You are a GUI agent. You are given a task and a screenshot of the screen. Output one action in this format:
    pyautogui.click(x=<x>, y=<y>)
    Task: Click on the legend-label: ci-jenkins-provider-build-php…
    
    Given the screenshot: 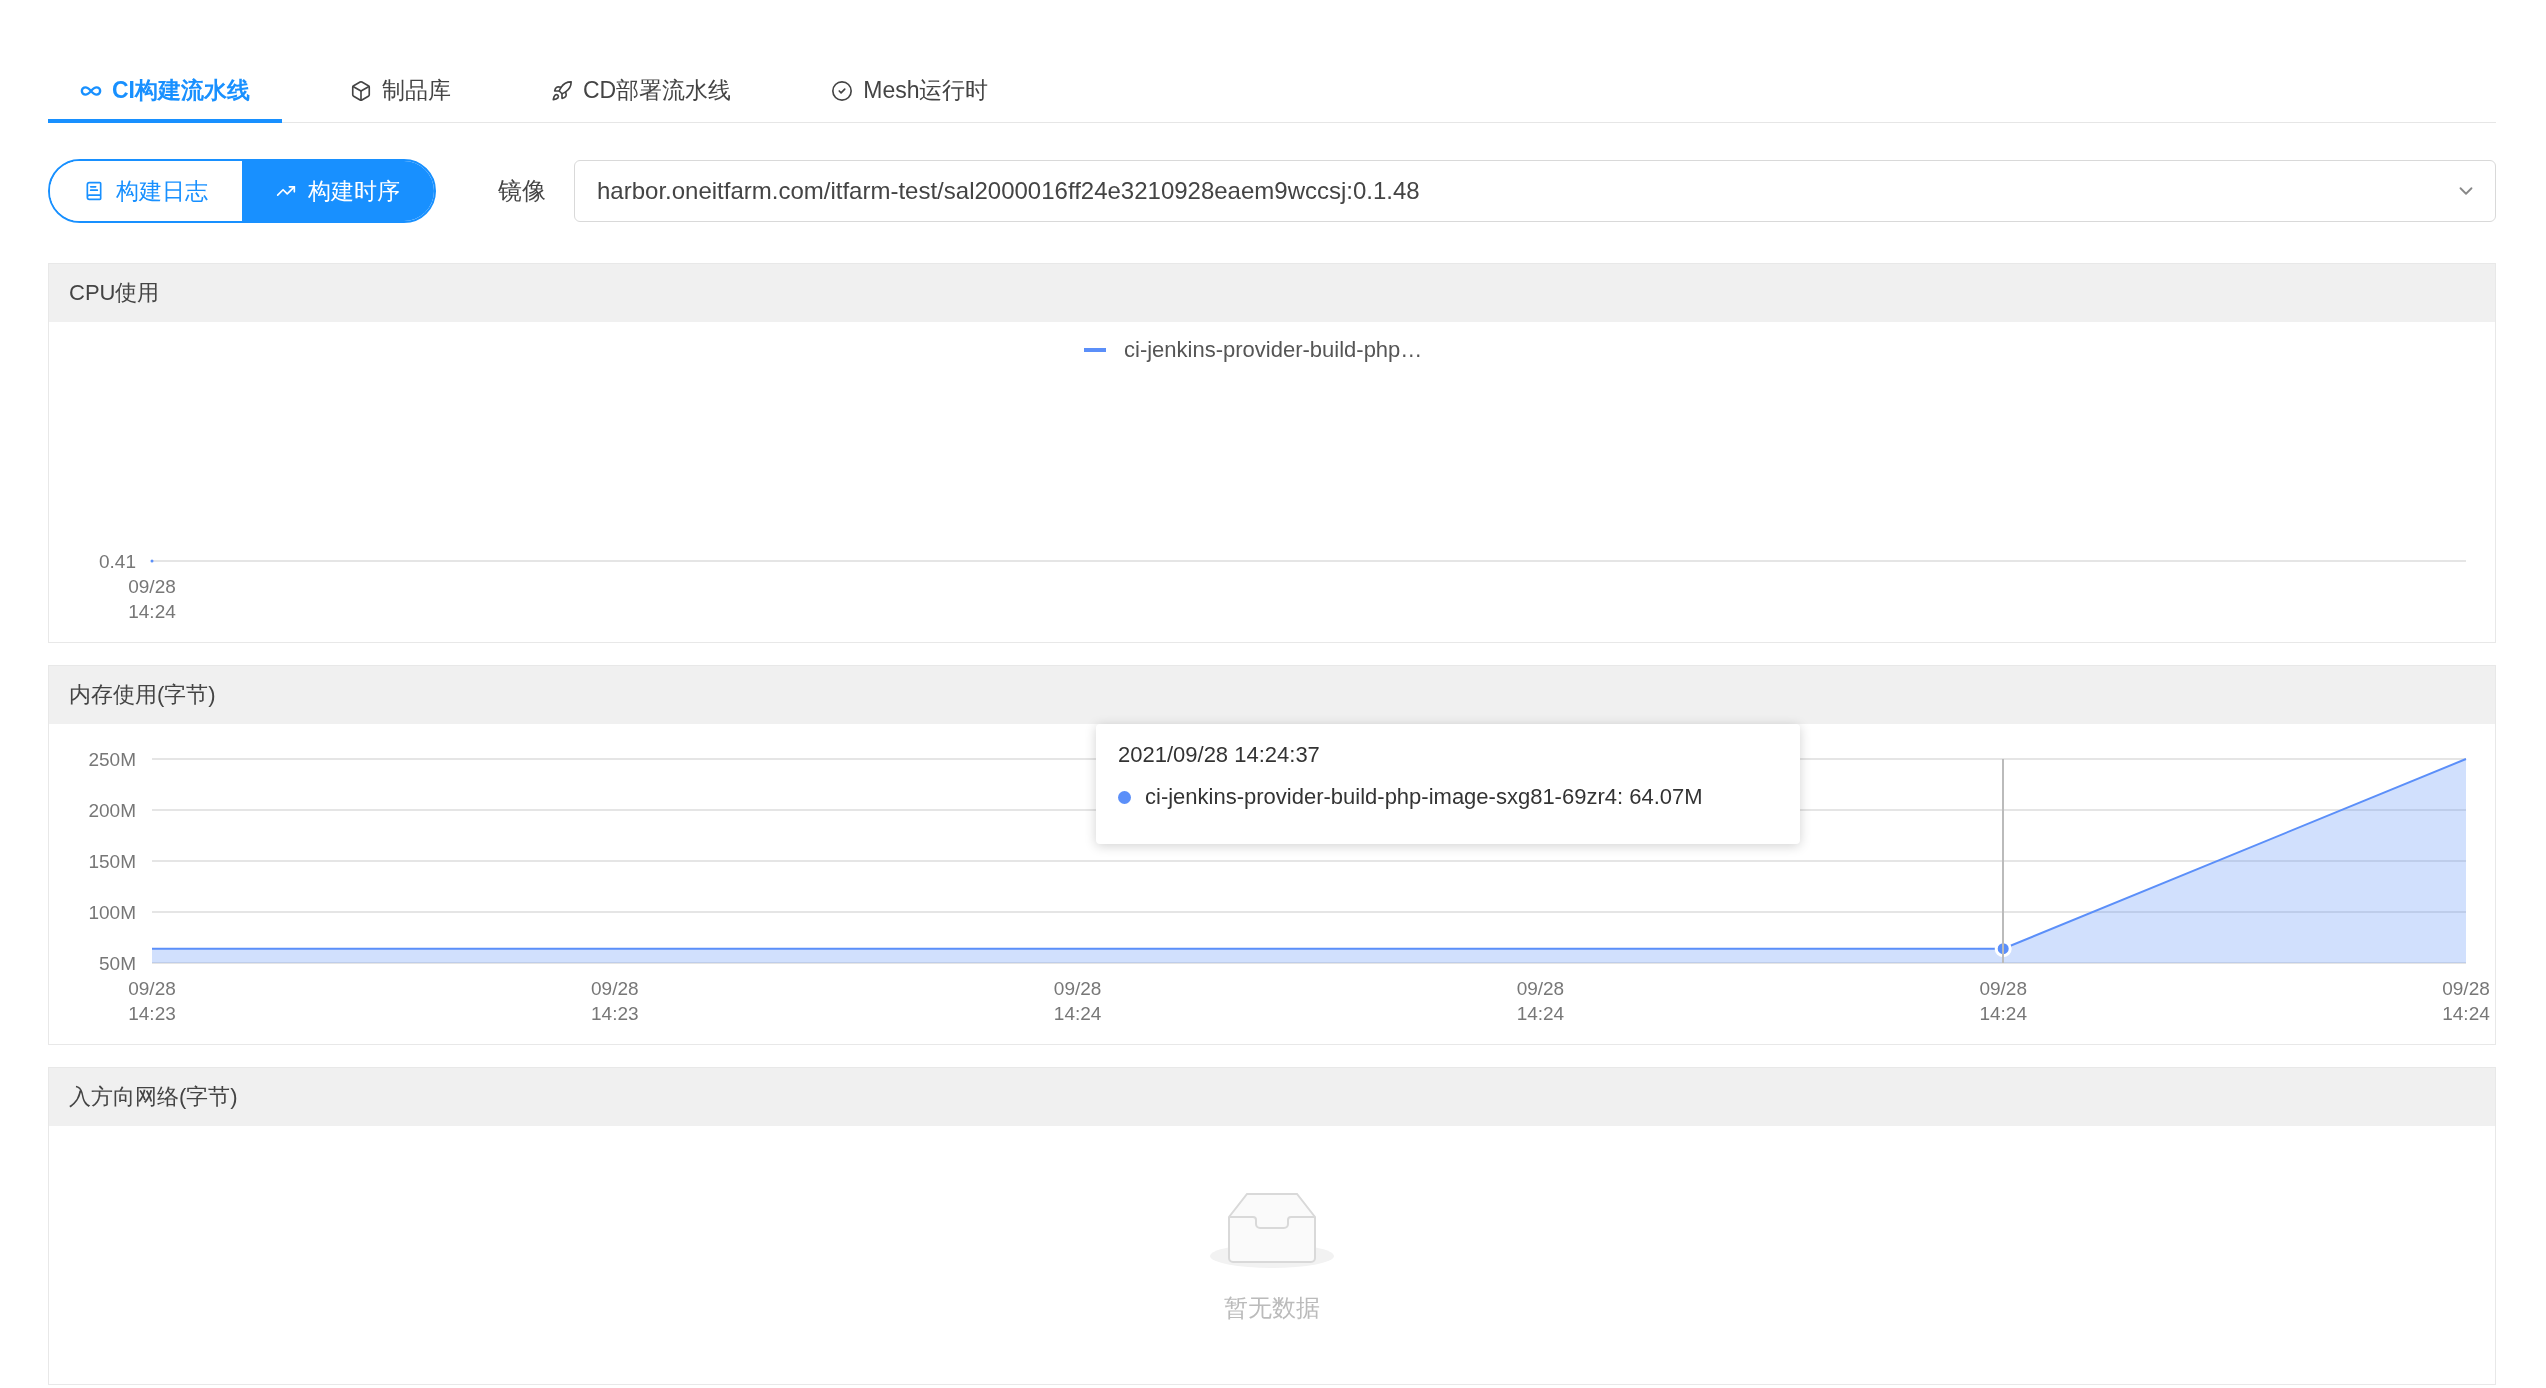 What is the action you would take?
    pyautogui.click(x=1273, y=349)
    